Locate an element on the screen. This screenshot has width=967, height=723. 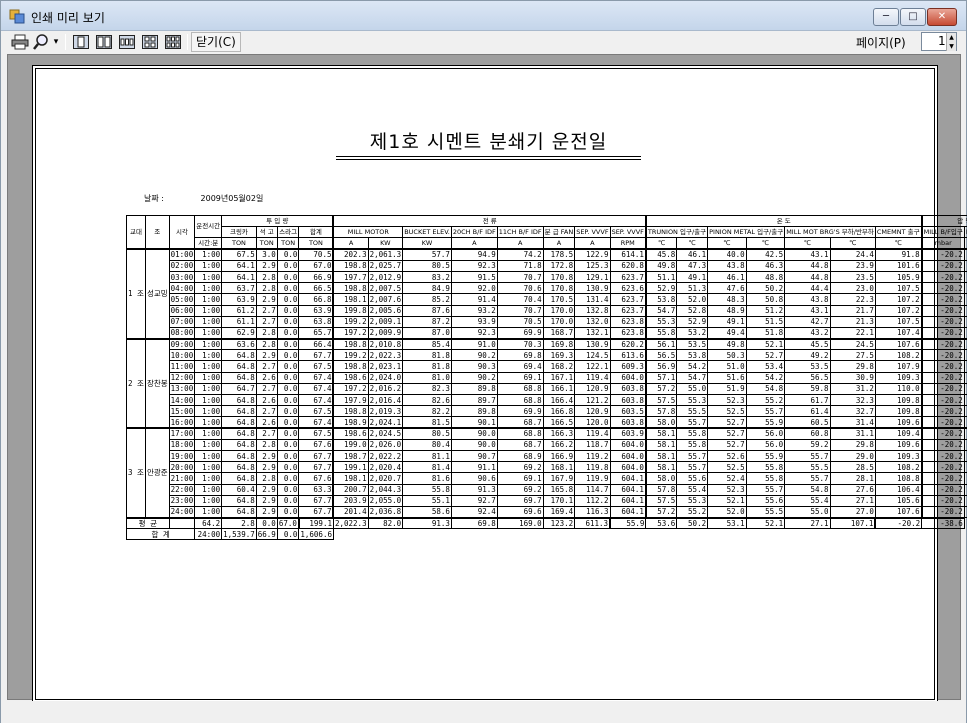
unit-current: A is located at coordinates (520, 243).